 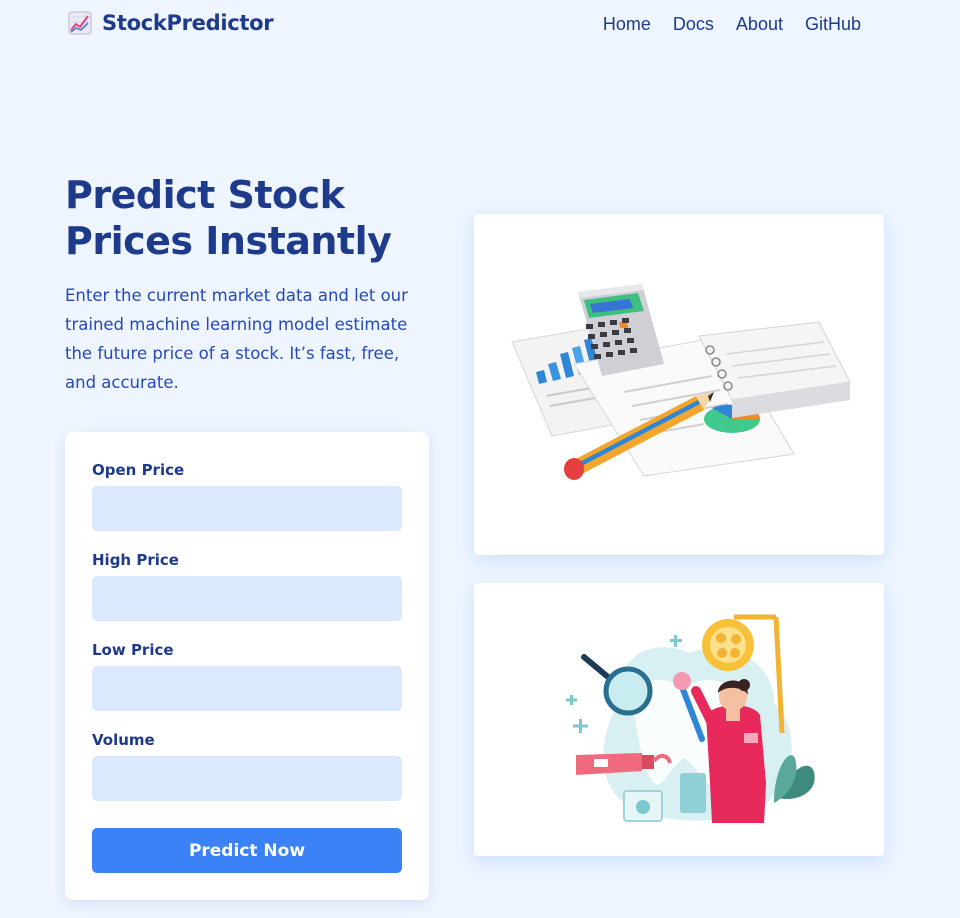 What do you see at coordinates (188, 23) in the screenshot?
I see `brand-name: StockPredictor` at bounding box center [188, 23].